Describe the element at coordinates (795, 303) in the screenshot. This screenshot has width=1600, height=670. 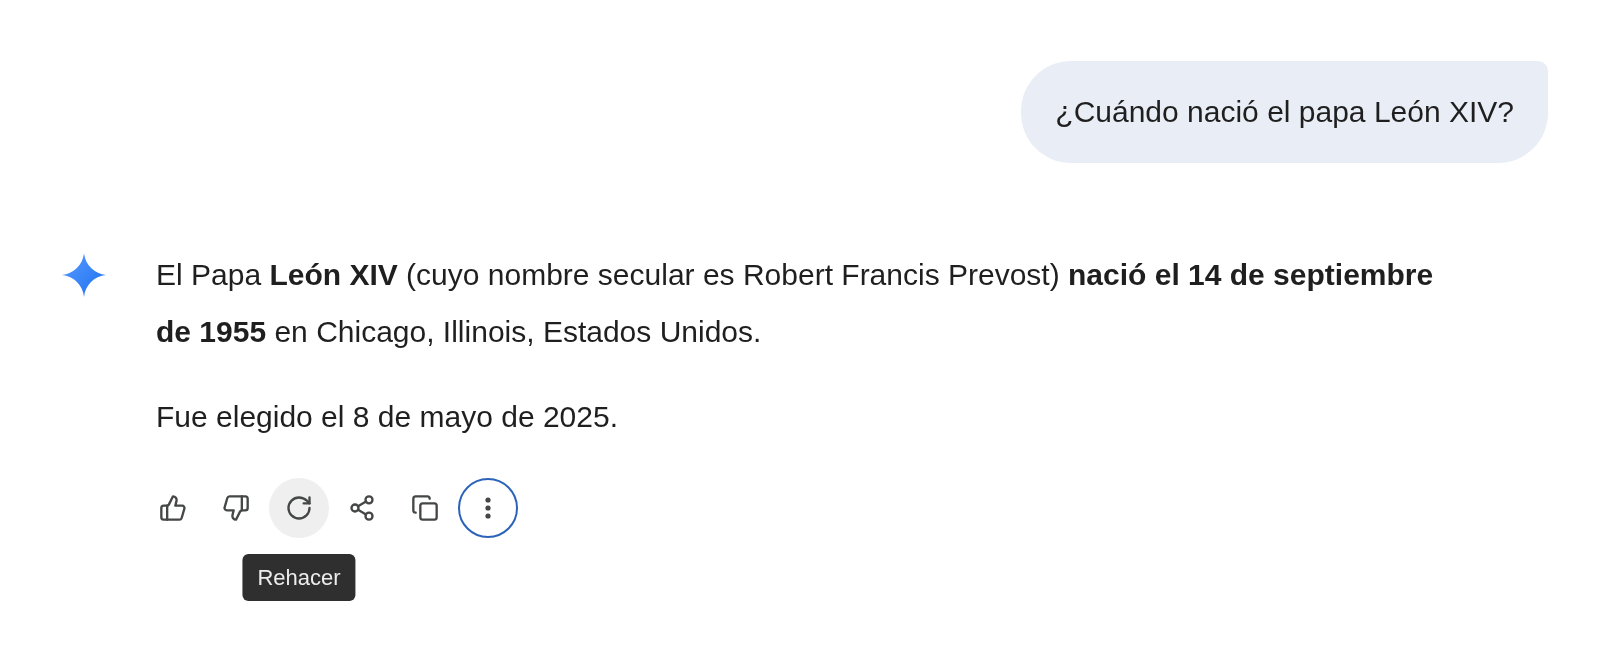
I see `response-paragraph: El Papa León XIV (cuyo nombre secular es Robert Francis Prevost) nació el 14 de septiembre de 1955 en Chicago, Illinois, Estados Unidos.` at that location.